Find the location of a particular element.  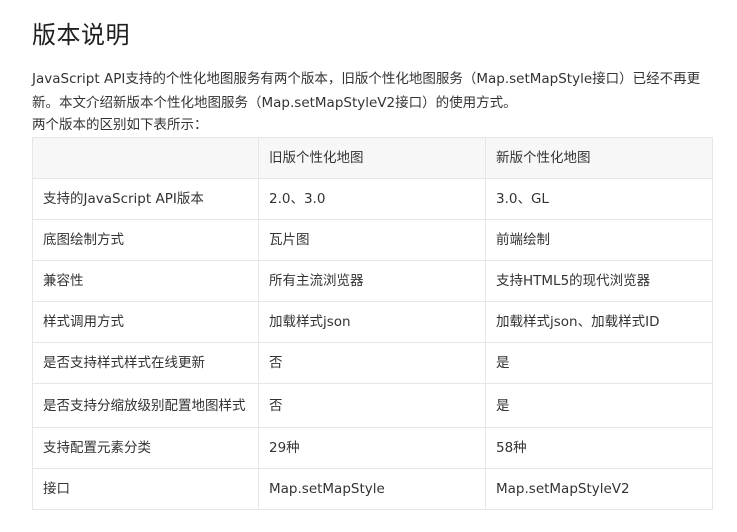

new-version-cell: 58种 is located at coordinates (599, 448).